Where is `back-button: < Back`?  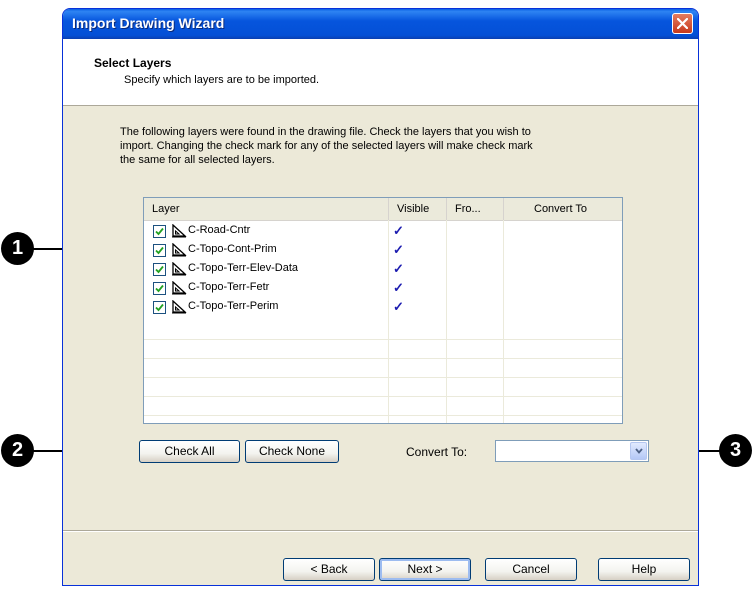 back-button: < Back is located at coordinates (329, 569).